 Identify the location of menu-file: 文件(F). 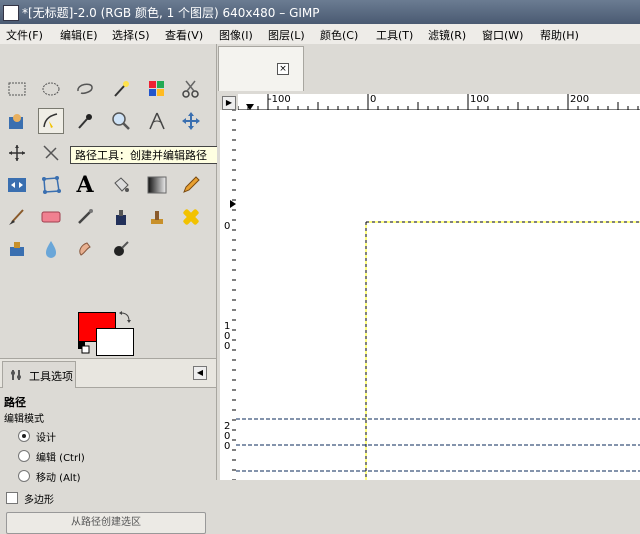
(24, 35).